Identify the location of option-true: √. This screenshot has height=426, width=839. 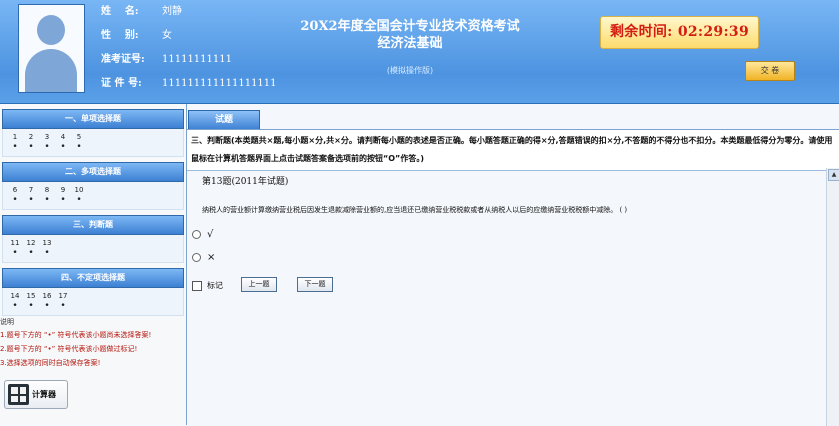
(202, 234).